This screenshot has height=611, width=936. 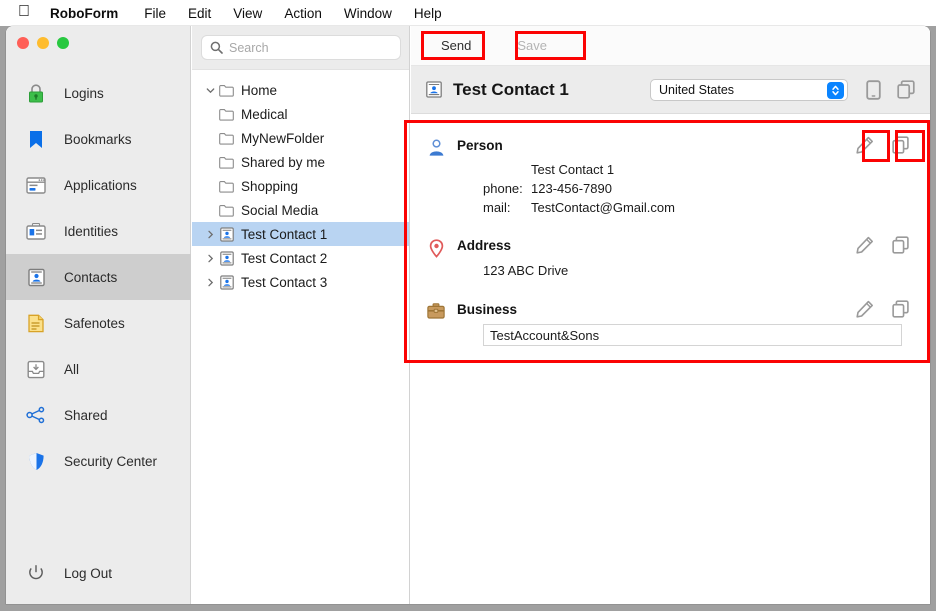 I want to click on section-person-actions, so click(x=883, y=145).